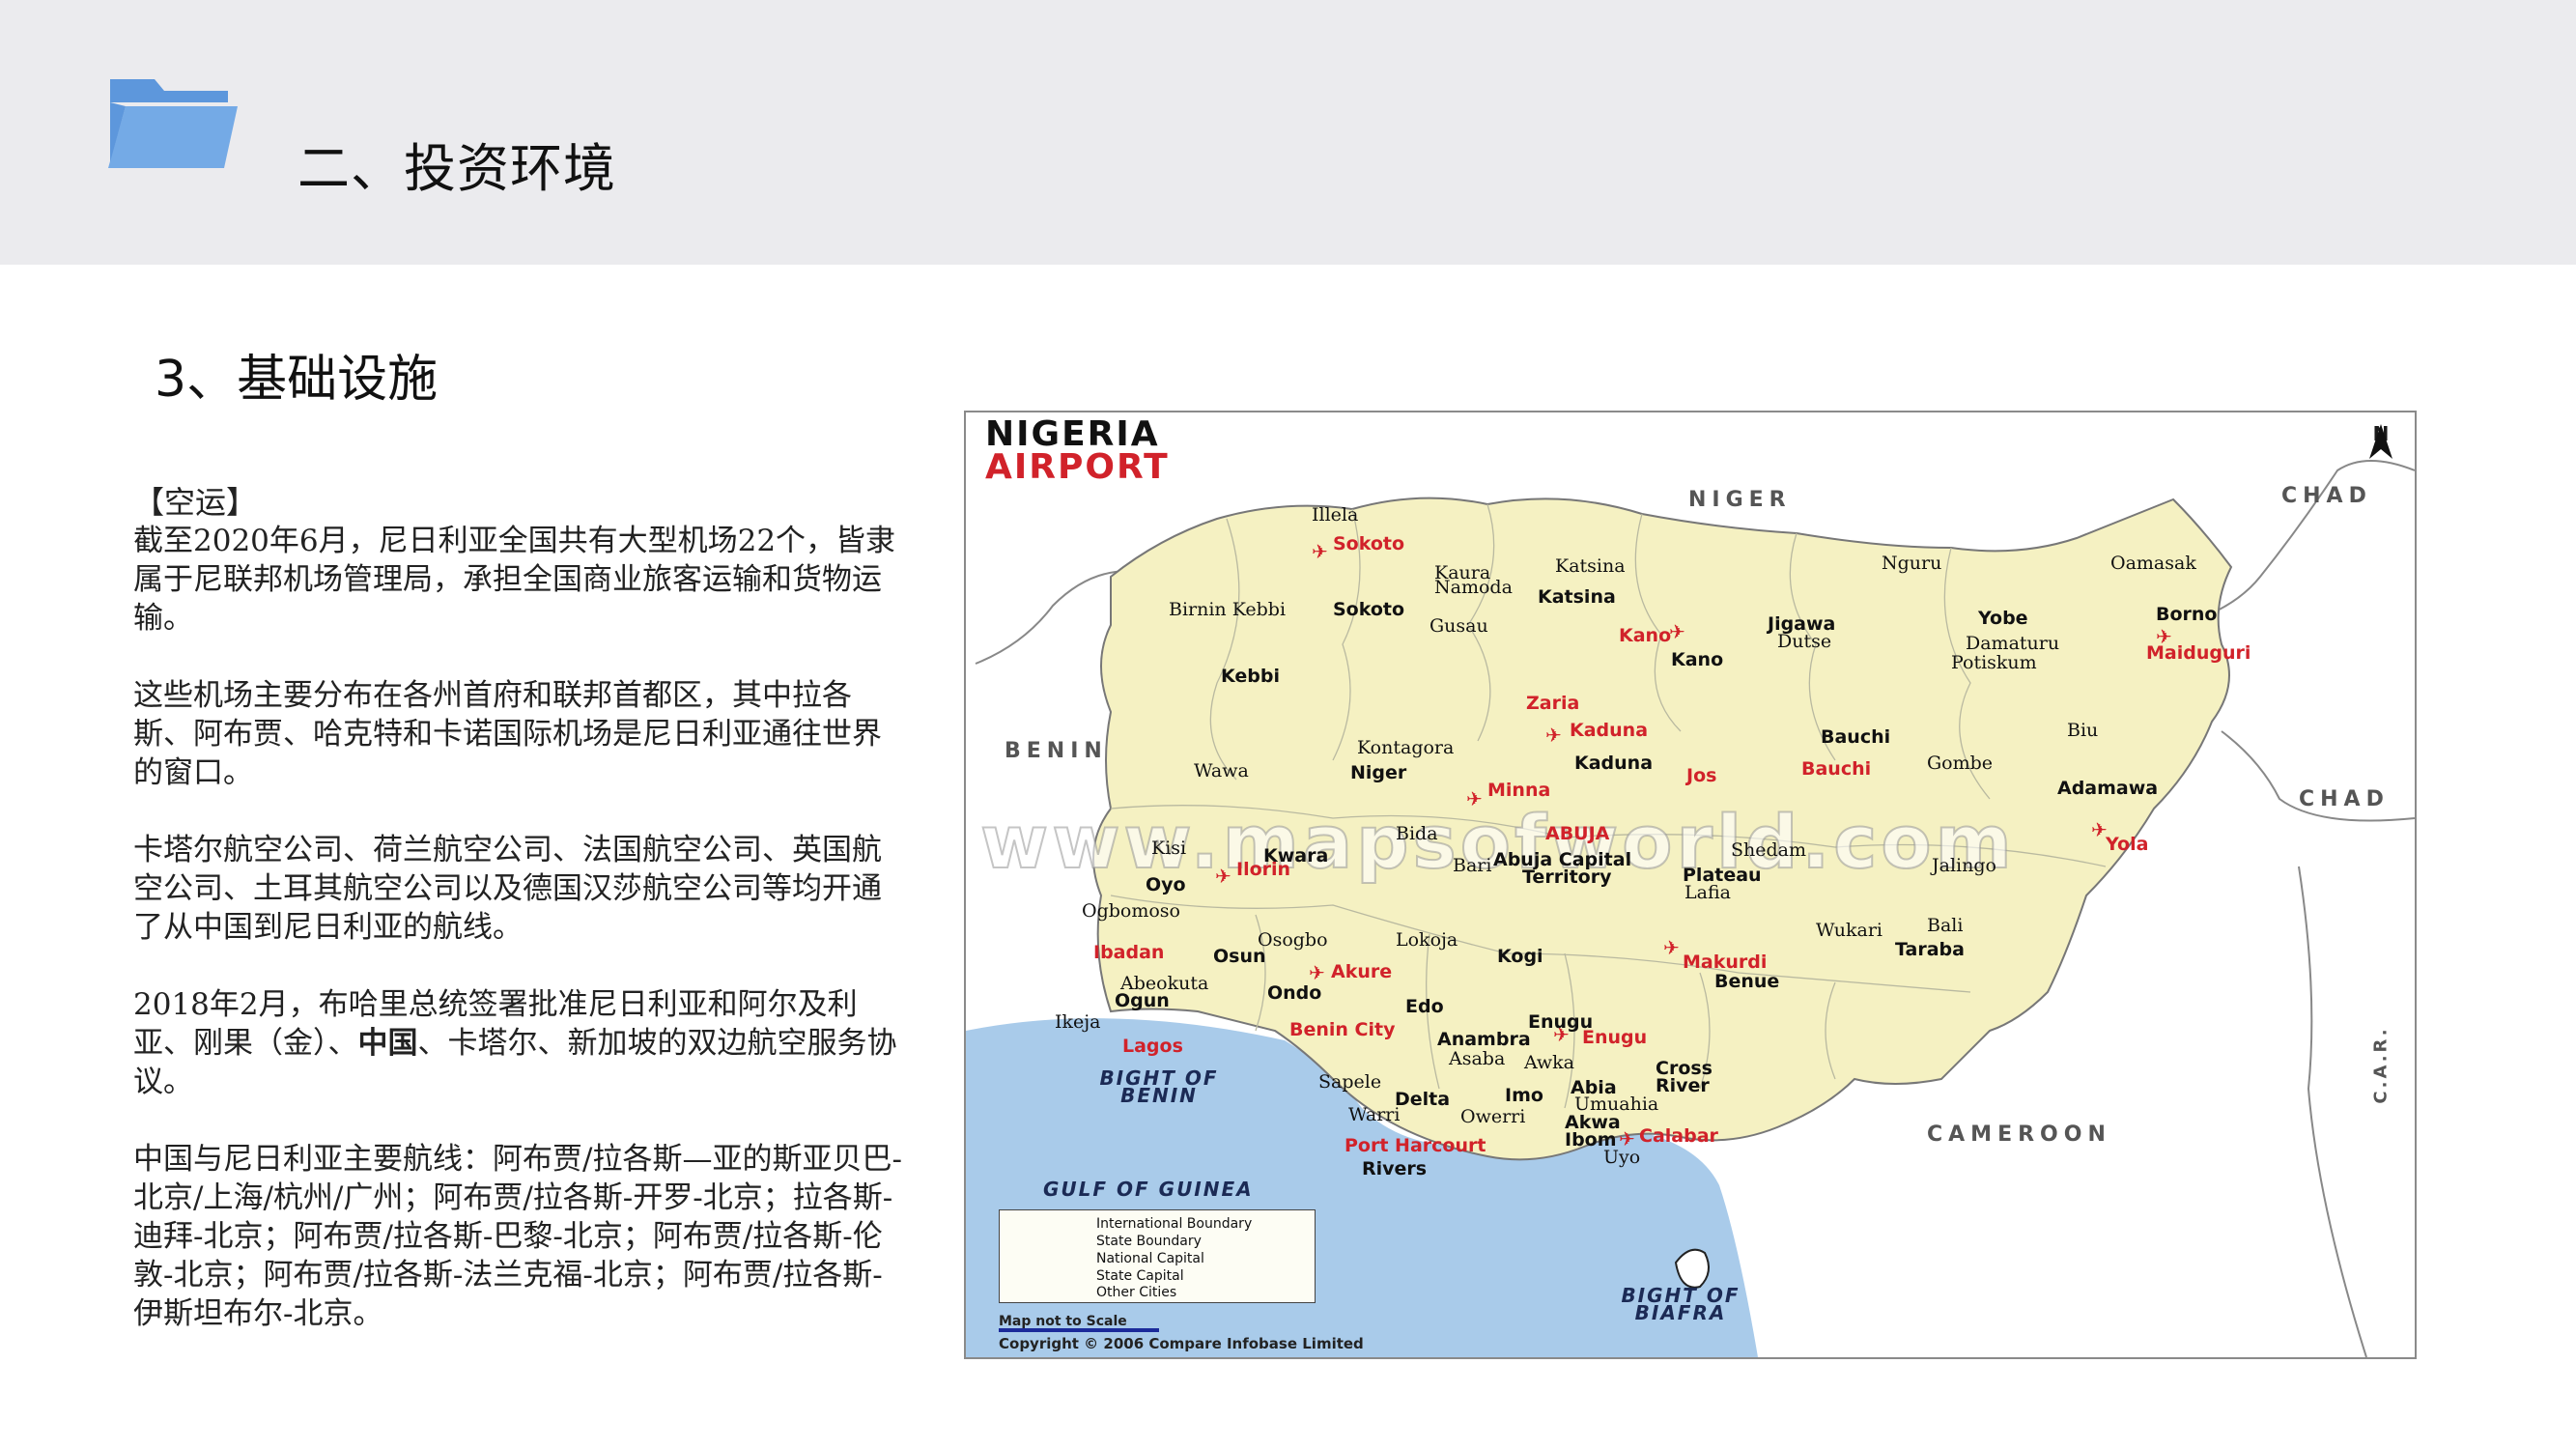 The height and width of the screenshot is (1449, 2576). Describe the element at coordinates (1293, 940) in the screenshot. I see `city-osogbo: Osogbo` at that location.